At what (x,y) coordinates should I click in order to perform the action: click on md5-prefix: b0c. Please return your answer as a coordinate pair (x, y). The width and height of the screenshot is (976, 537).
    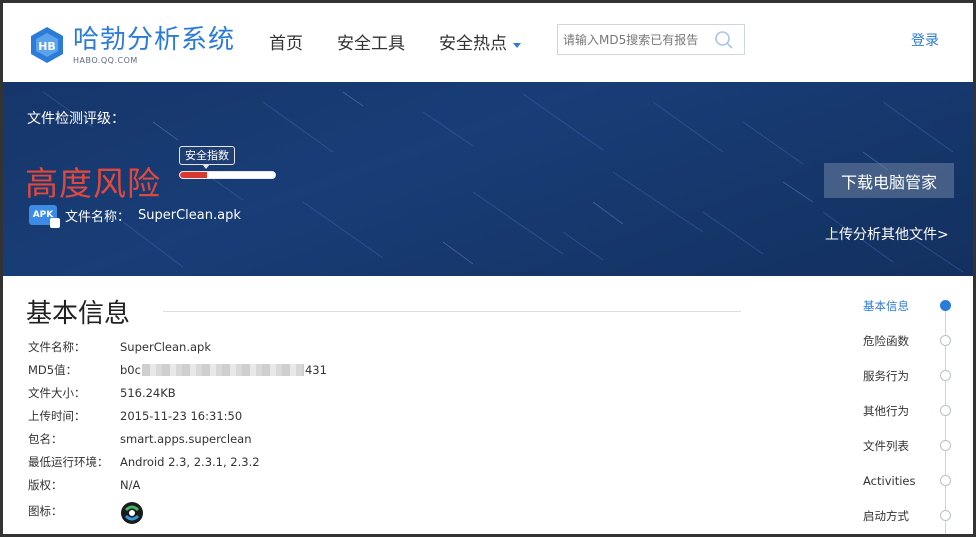
    Looking at the image, I should click on (130, 369).